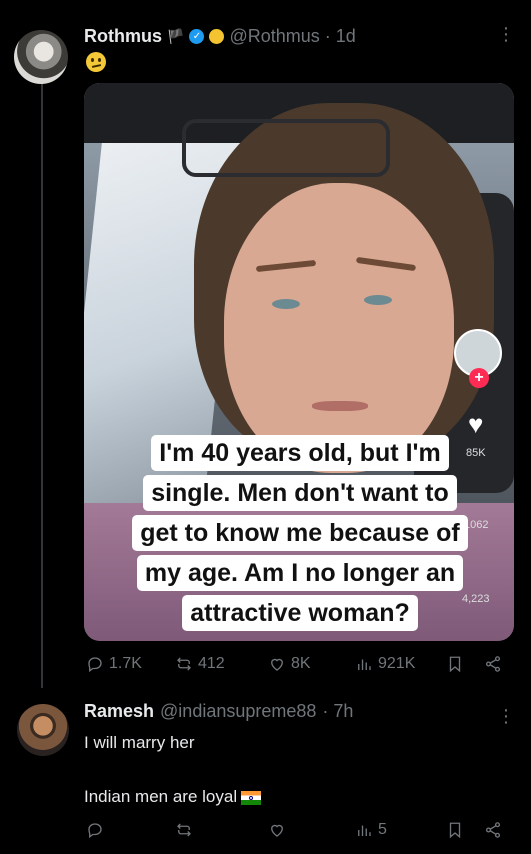 The image size is (531, 854). I want to click on reply-like-button, so click(277, 830).